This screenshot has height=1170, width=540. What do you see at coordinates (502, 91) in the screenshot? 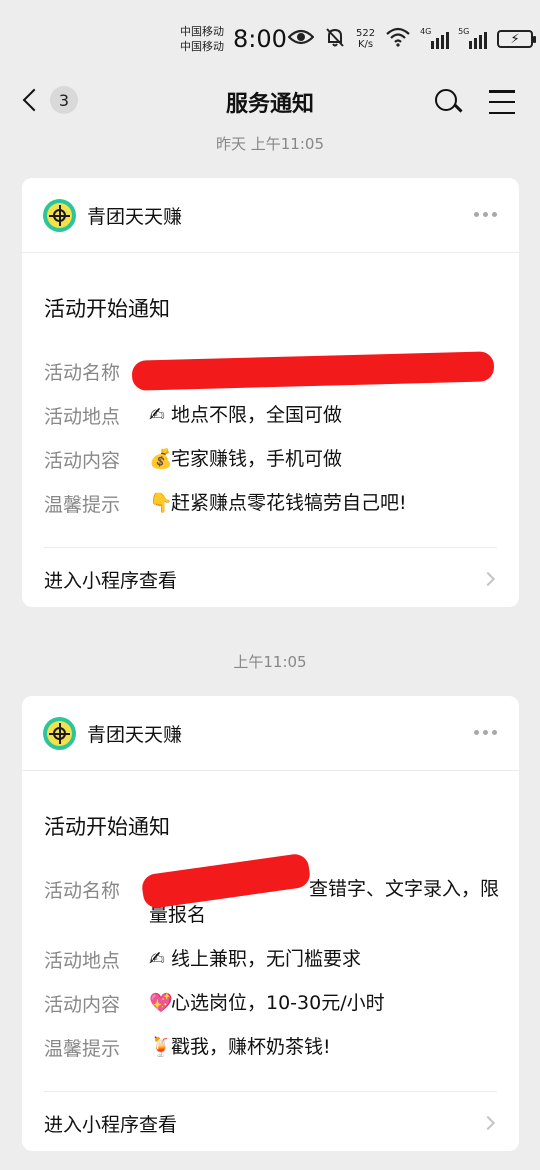
I see `menu-icon` at bounding box center [502, 91].